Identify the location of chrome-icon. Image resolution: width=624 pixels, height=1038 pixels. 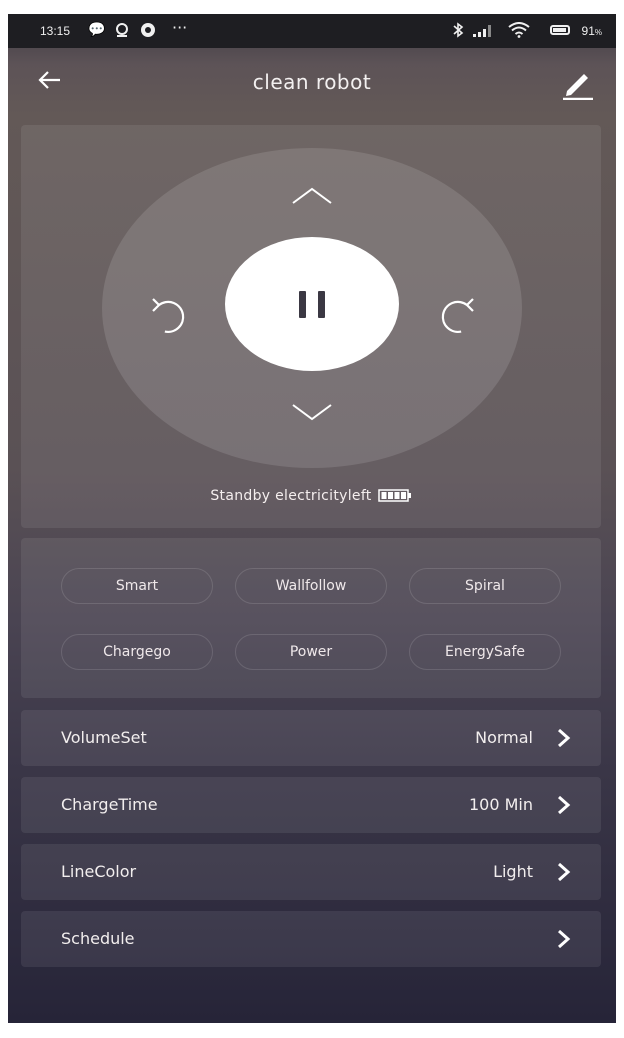
(148, 32).